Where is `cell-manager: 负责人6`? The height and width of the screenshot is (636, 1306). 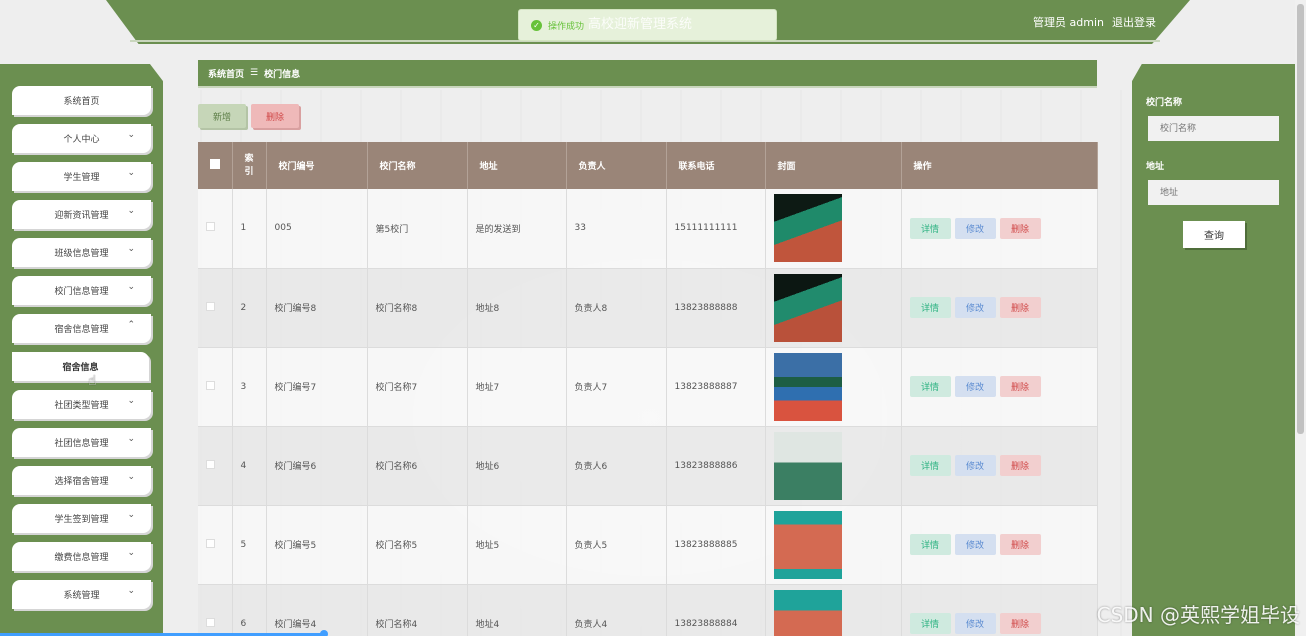 cell-manager: 负责人6 is located at coordinates (616, 466).